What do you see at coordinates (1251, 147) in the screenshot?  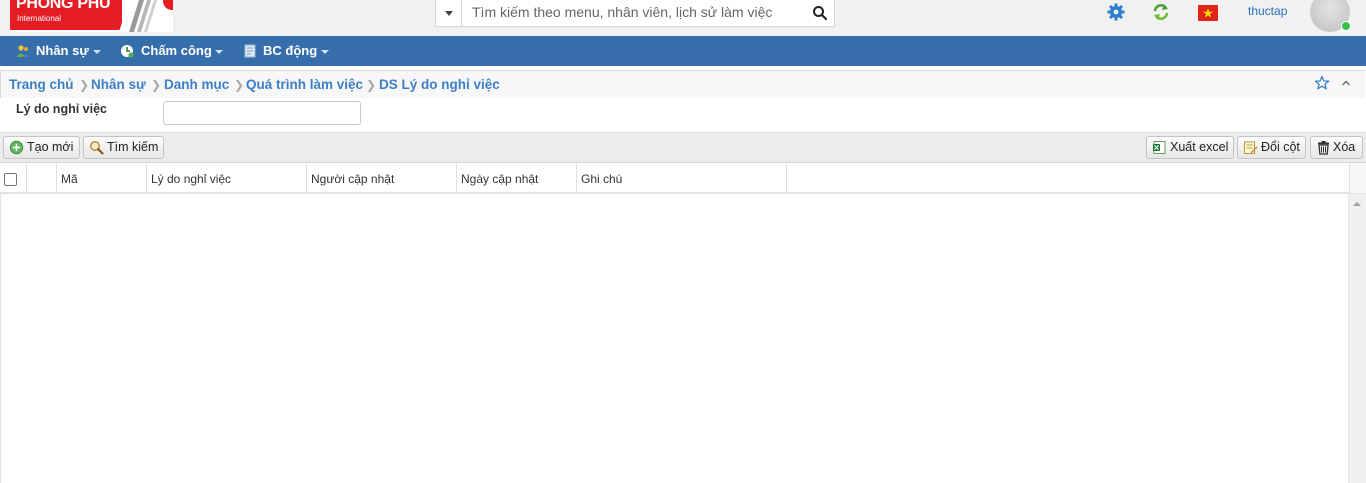 I see `edit-columns-icon` at bounding box center [1251, 147].